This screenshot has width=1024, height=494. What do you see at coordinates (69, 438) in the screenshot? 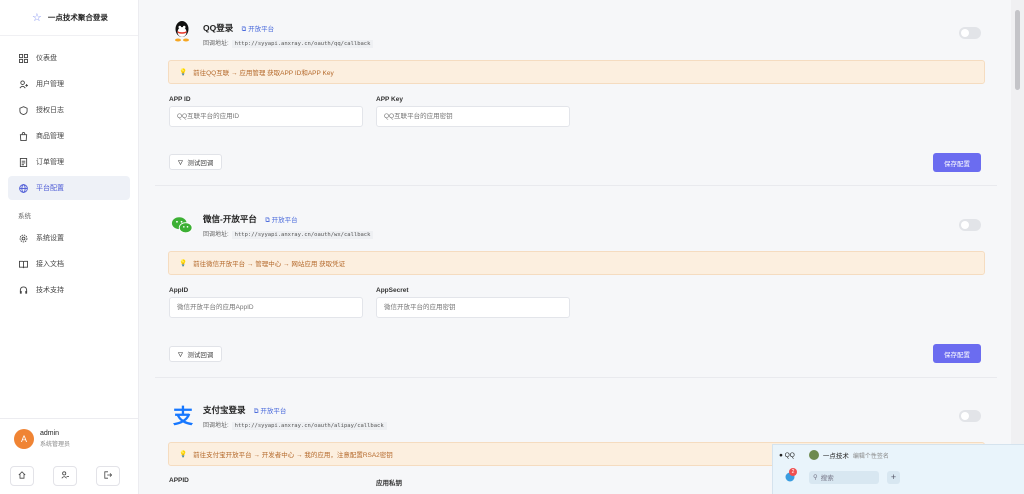
I see `user-profile: A admin 系统管理员` at bounding box center [69, 438].